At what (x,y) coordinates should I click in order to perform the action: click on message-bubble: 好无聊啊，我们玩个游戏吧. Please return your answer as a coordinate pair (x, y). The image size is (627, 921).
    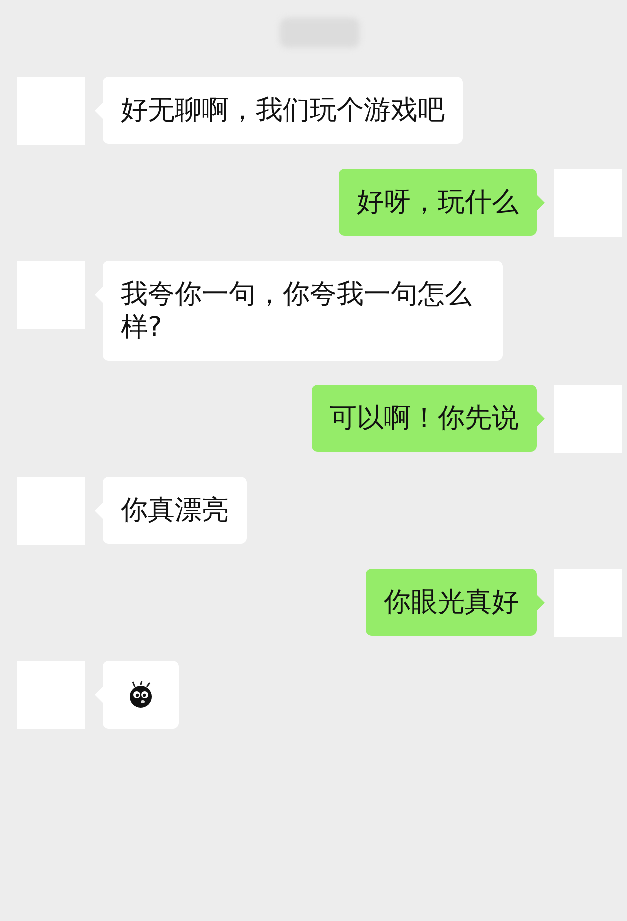
    Looking at the image, I should click on (283, 110).